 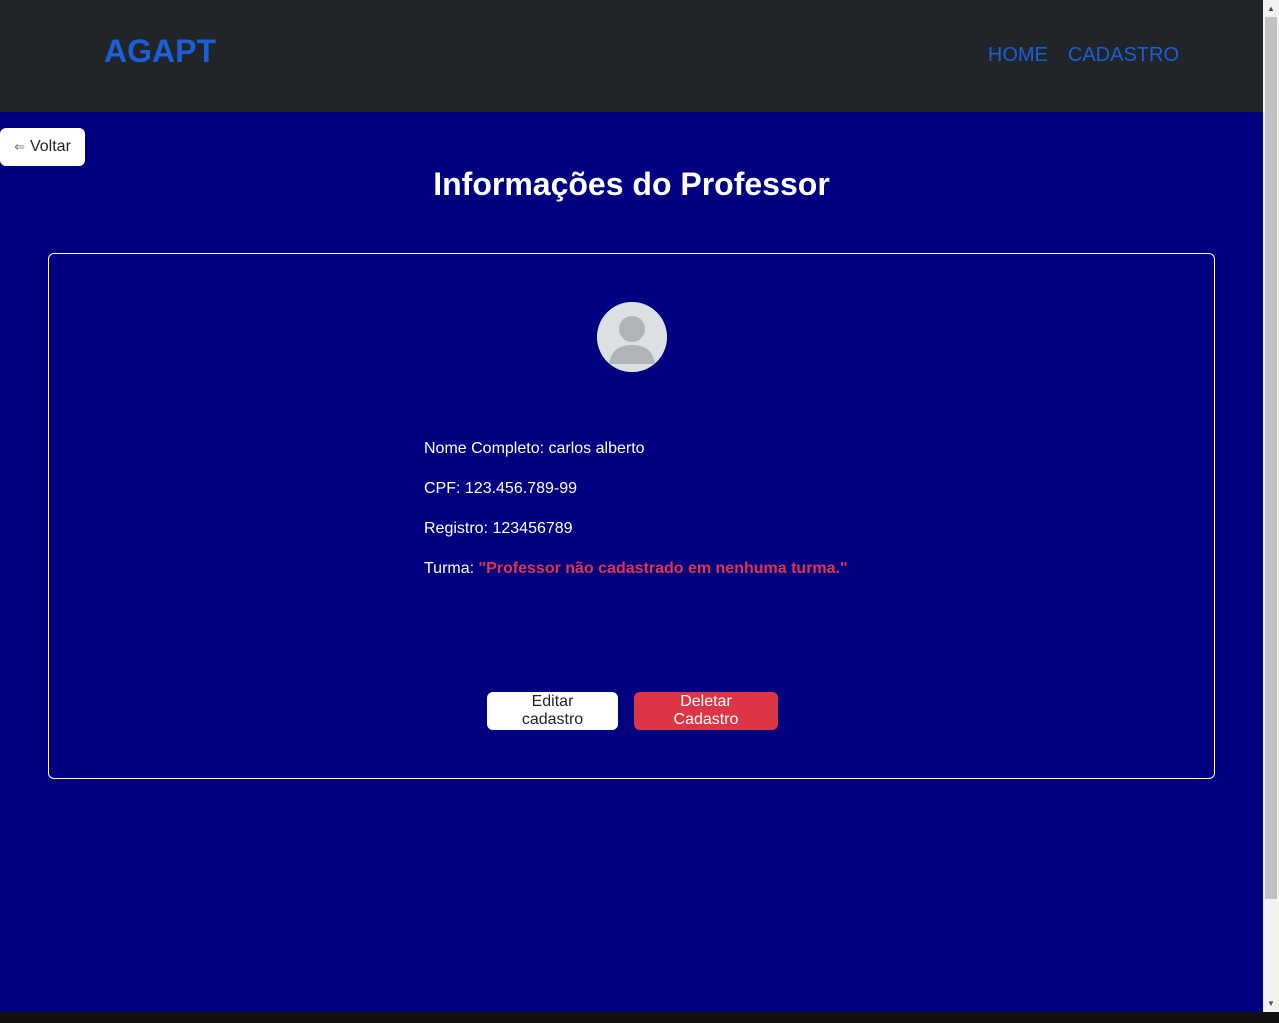 What do you see at coordinates (552, 711) in the screenshot?
I see `edit-button: Editar cadastro` at bounding box center [552, 711].